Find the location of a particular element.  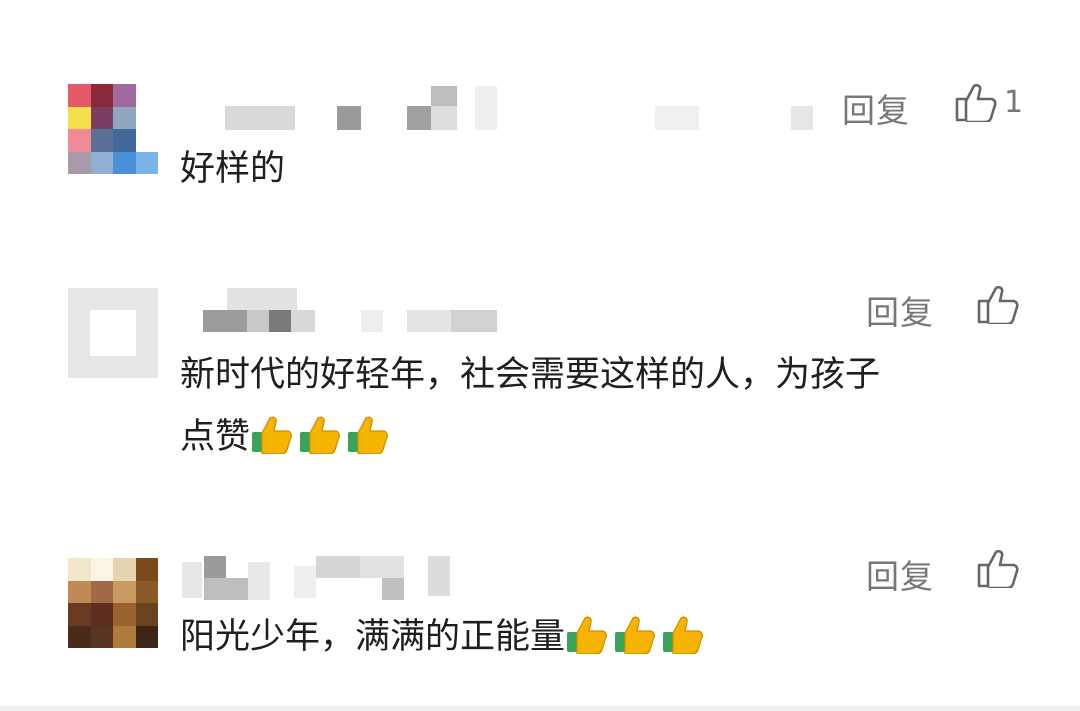

comment-text: 阳光少年，满满的正能量 is located at coordinates (590, 637).